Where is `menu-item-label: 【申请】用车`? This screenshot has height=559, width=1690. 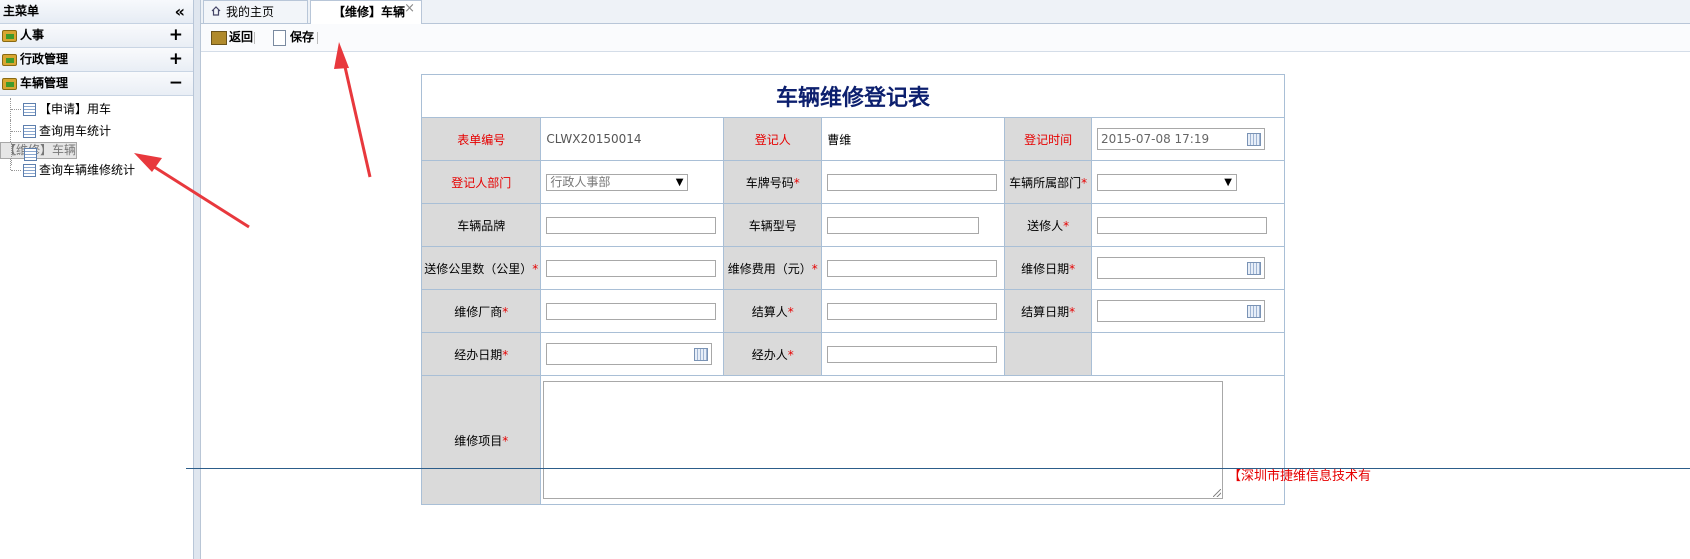 menu-item-label: 【申请】用车 is located at coordinates (75, 109).